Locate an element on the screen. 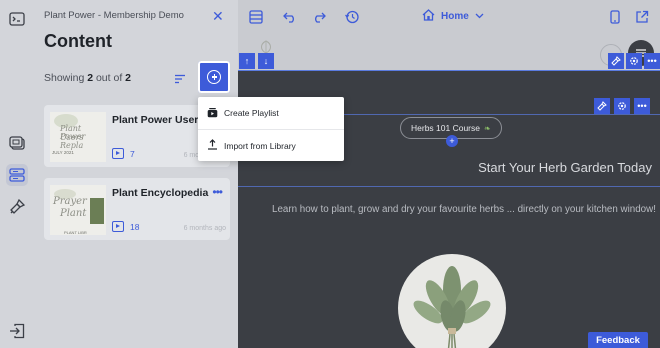 This screenshot has height=348, width=660. item-count: 7 is located at coordinates (123, 153).